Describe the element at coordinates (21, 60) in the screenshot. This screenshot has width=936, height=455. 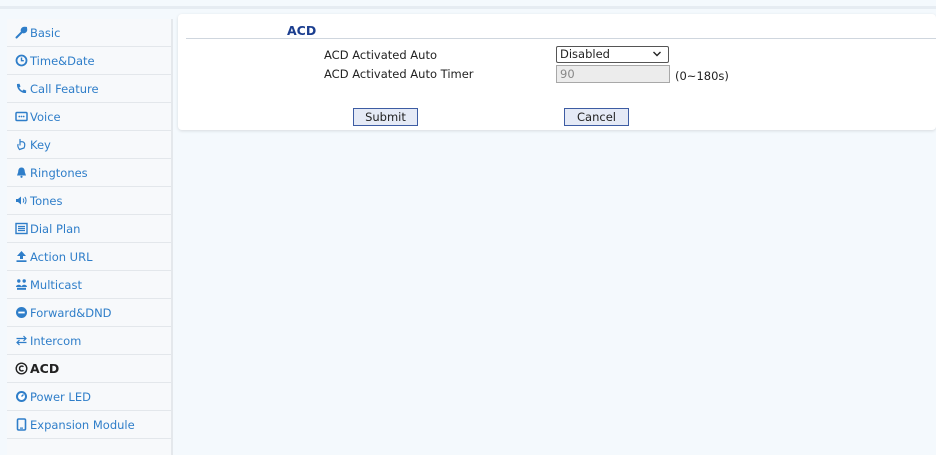
I see `clock-icon` at that location.